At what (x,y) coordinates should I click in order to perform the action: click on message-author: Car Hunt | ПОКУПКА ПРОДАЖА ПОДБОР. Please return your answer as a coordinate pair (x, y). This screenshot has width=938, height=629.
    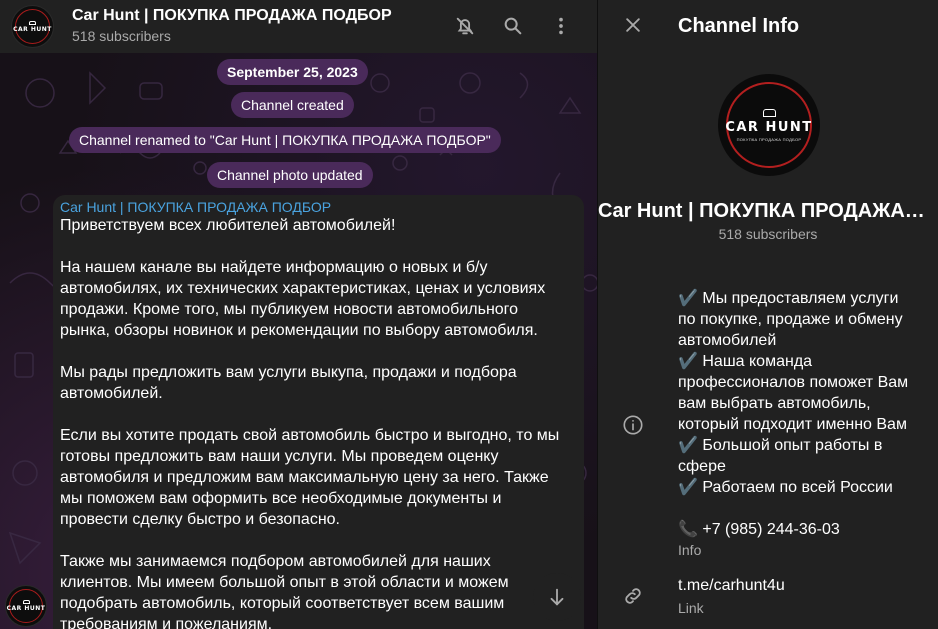
    Looking at the image, I should click on (318, 207).